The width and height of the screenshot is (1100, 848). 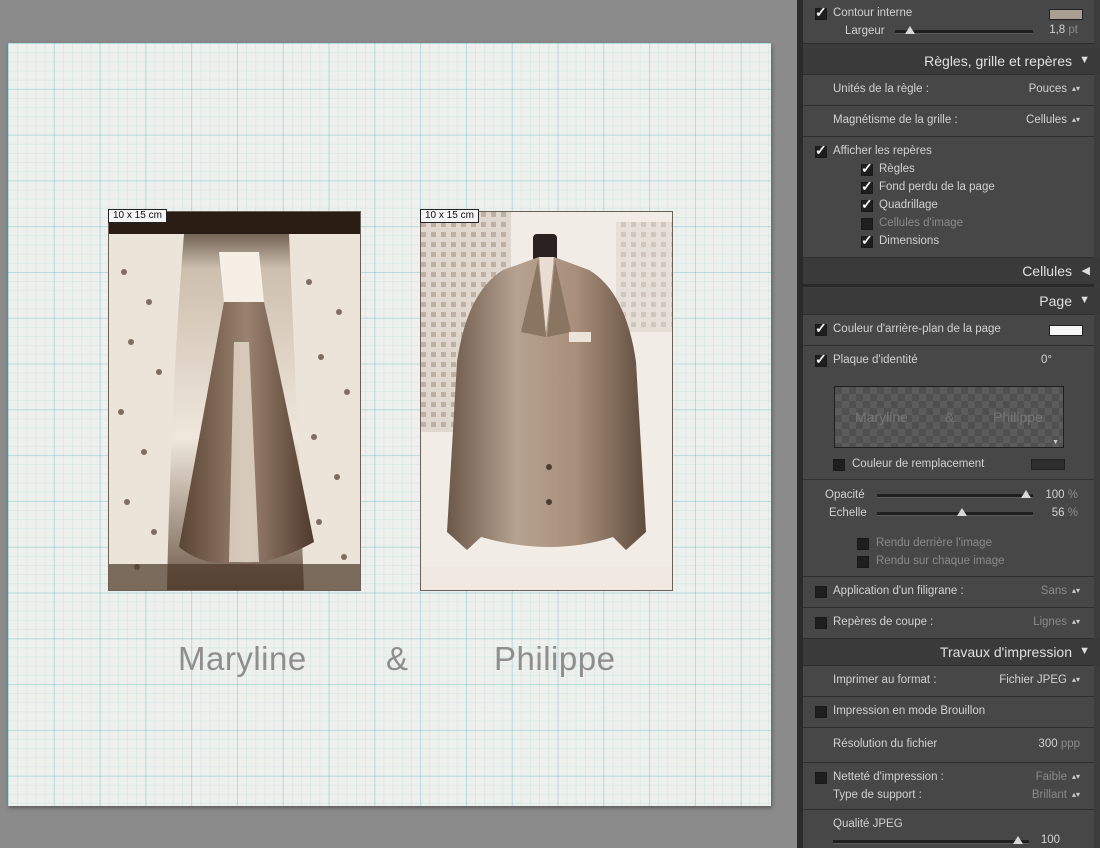 I want to click on section-title-rulers: Règles, grille et repères, so click(x=998, y=61).